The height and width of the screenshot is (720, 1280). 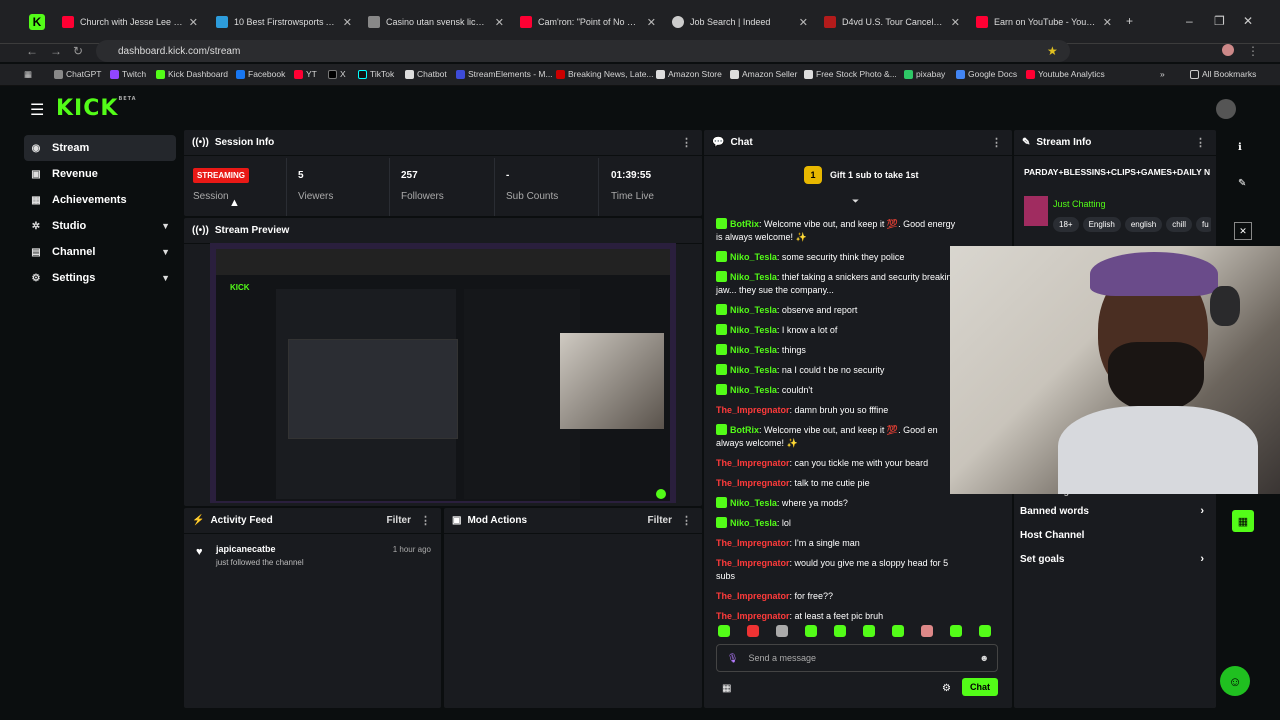 What do you see at coordinates (1242, 183) in the screenshot?
I see `pencil-icon: ✎` at bounding box center [1242, 183].